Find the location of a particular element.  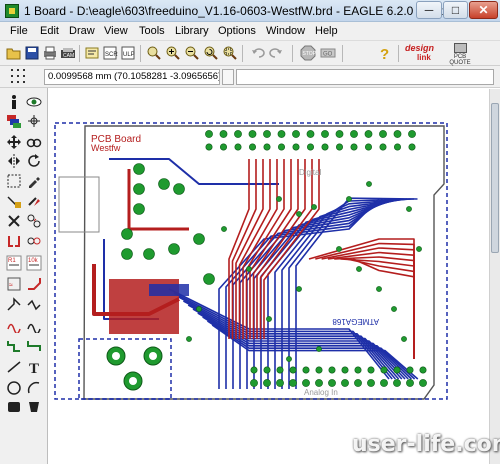

stop-icon: STOP is located at coordinates (308, 53).